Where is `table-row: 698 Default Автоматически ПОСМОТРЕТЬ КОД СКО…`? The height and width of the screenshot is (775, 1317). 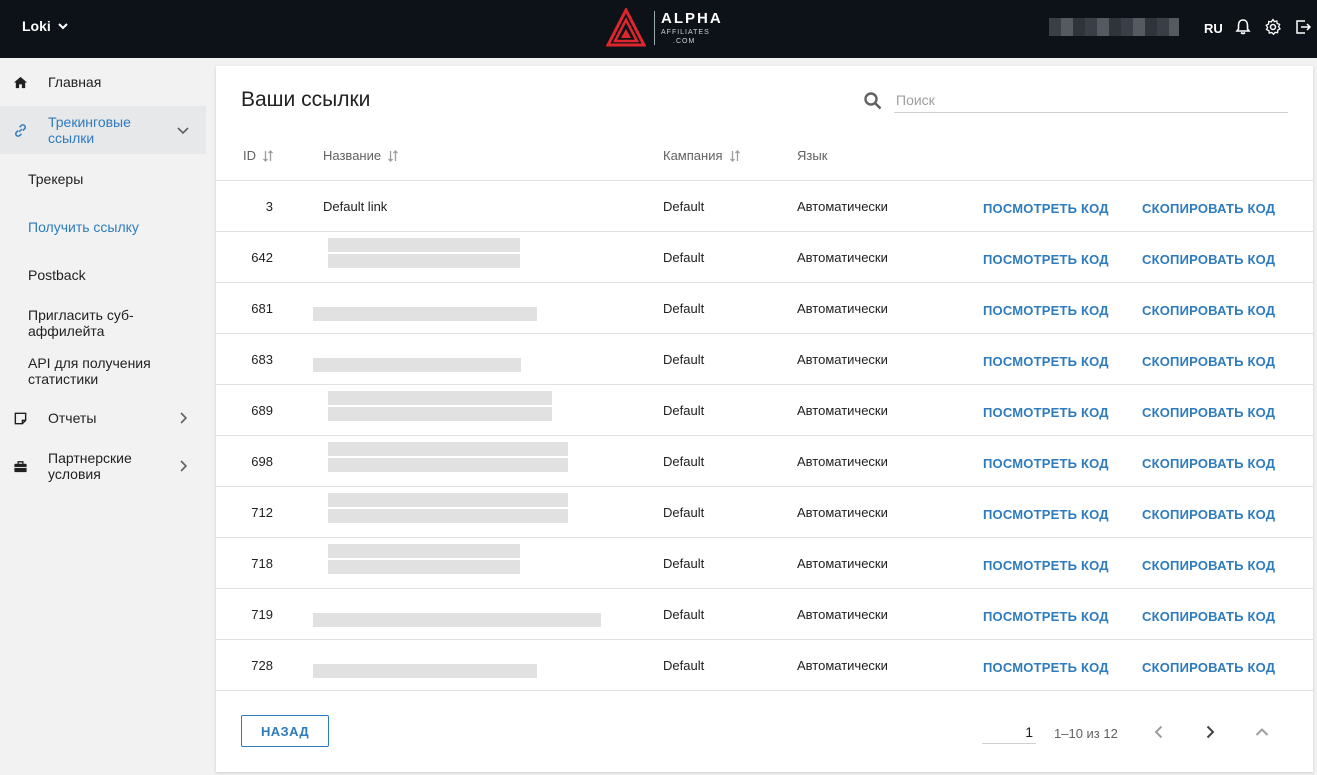
table-row: 698 Default Автоматически ПОСМОТРЕТЬ КОД СКО… is located at coordinates (764, 461).